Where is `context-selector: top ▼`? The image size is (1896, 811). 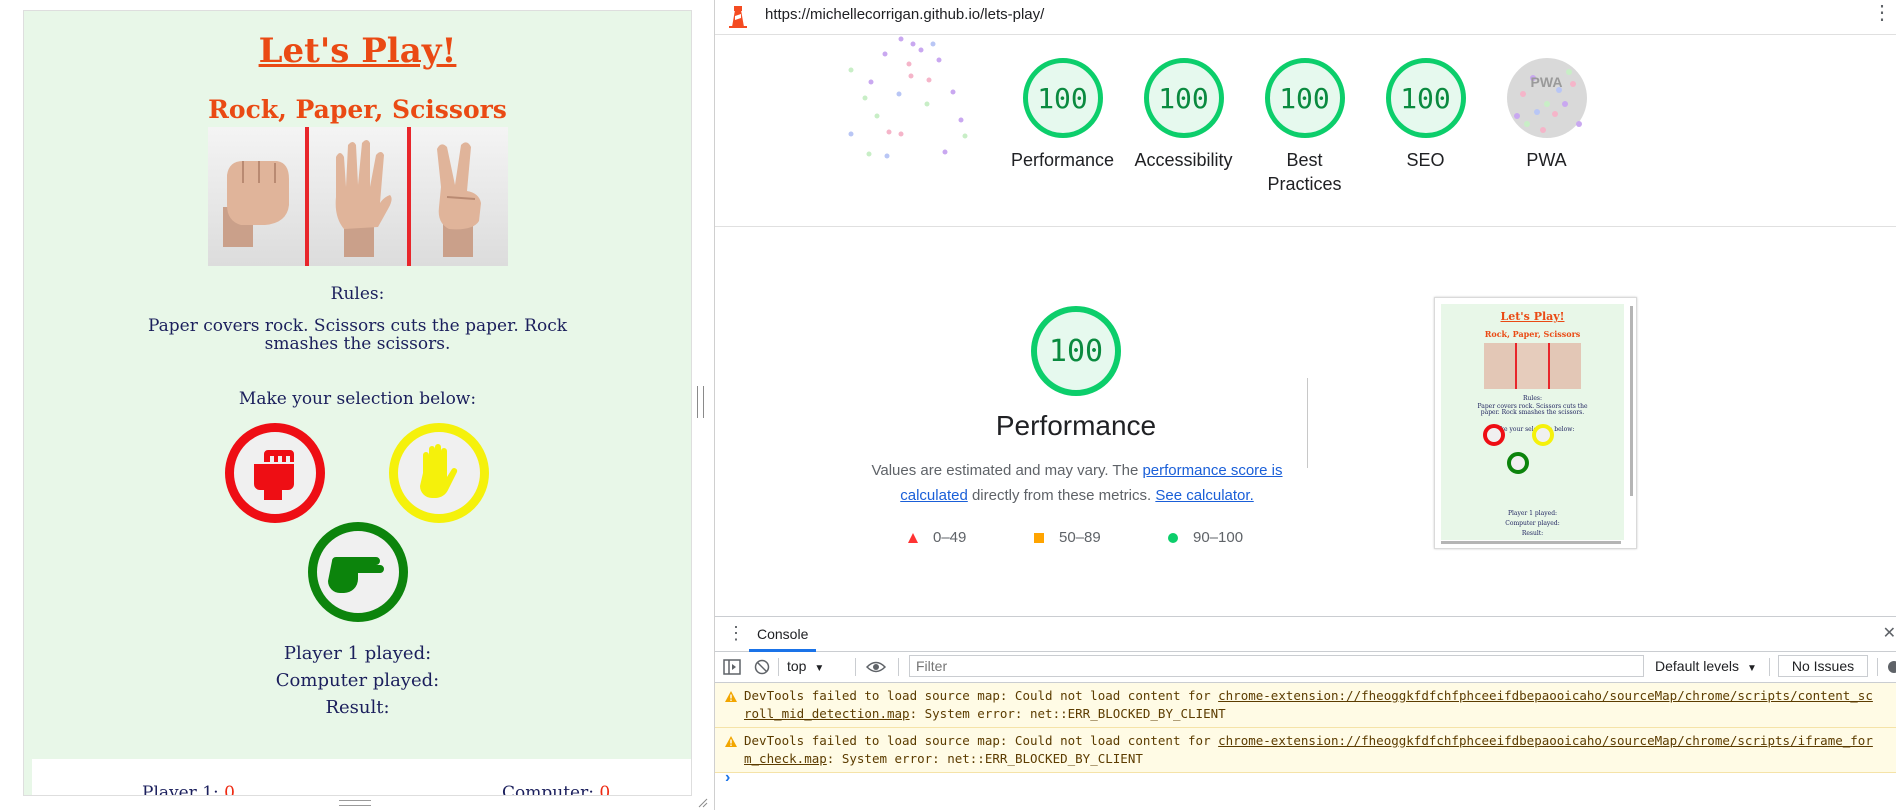 context-selector: top ▼ is located at coordinates (805, 666).